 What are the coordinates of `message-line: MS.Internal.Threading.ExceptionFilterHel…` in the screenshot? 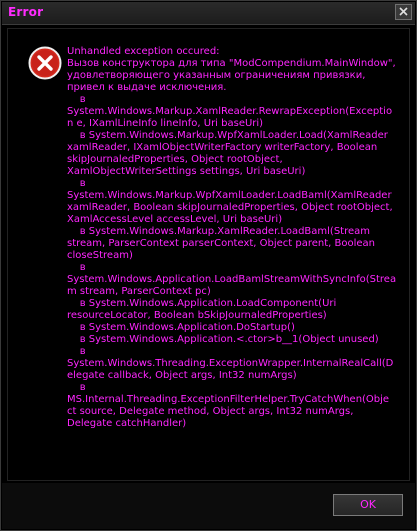 It's located at (228, 399).